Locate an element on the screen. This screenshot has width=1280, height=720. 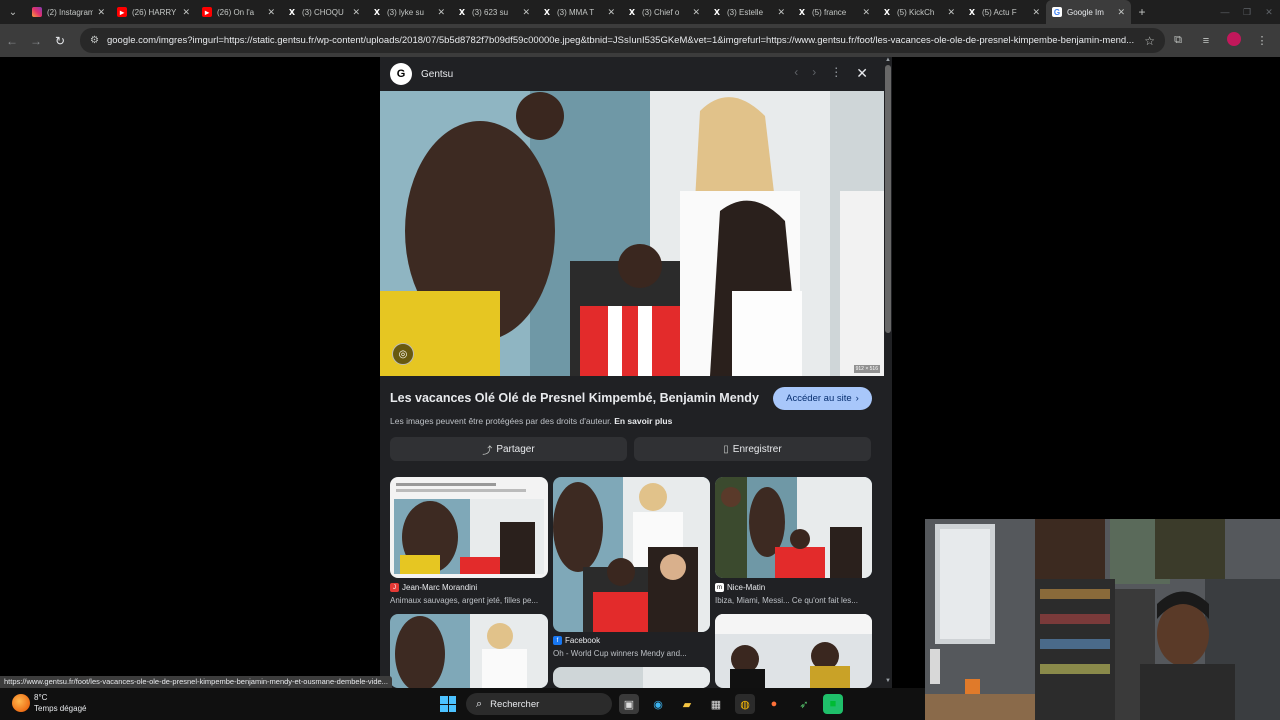
related-thumb-5-graphic is located at coordinates (631, 677).